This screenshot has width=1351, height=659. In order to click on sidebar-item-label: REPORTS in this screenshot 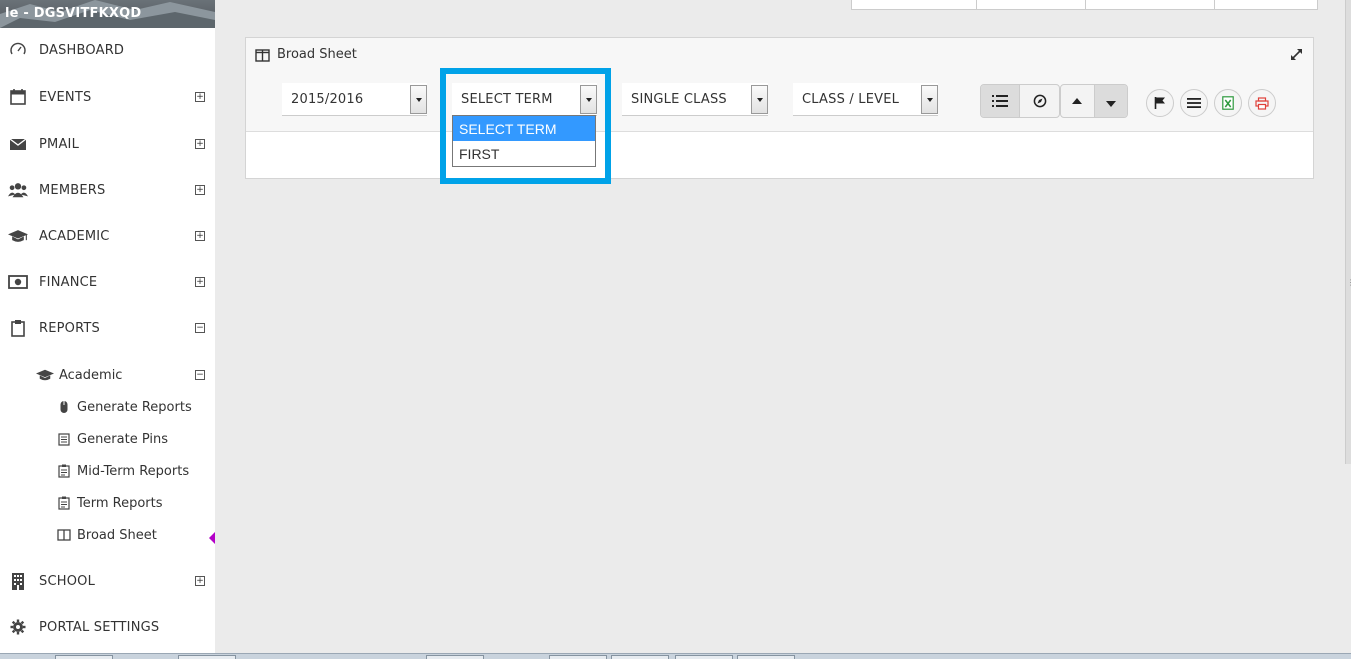, I will do `click(69, 328)`.